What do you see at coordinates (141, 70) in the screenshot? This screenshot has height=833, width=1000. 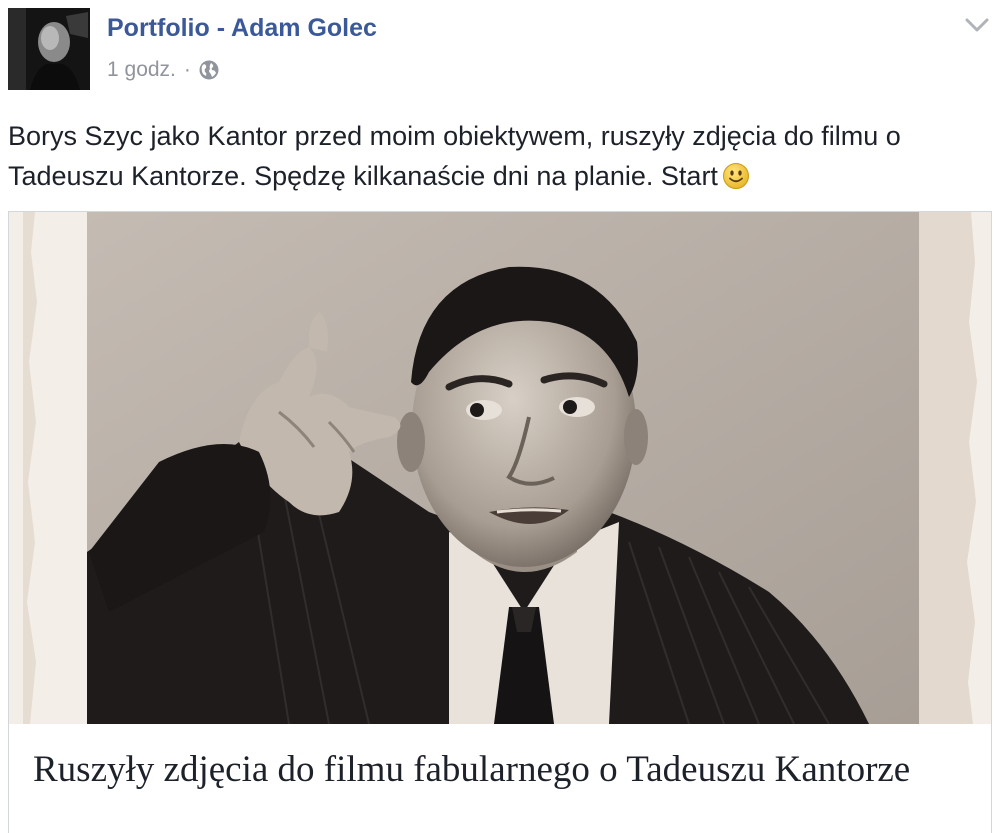 I see `post-timestamp: 1 godz.` at bounding box center [141, 70].